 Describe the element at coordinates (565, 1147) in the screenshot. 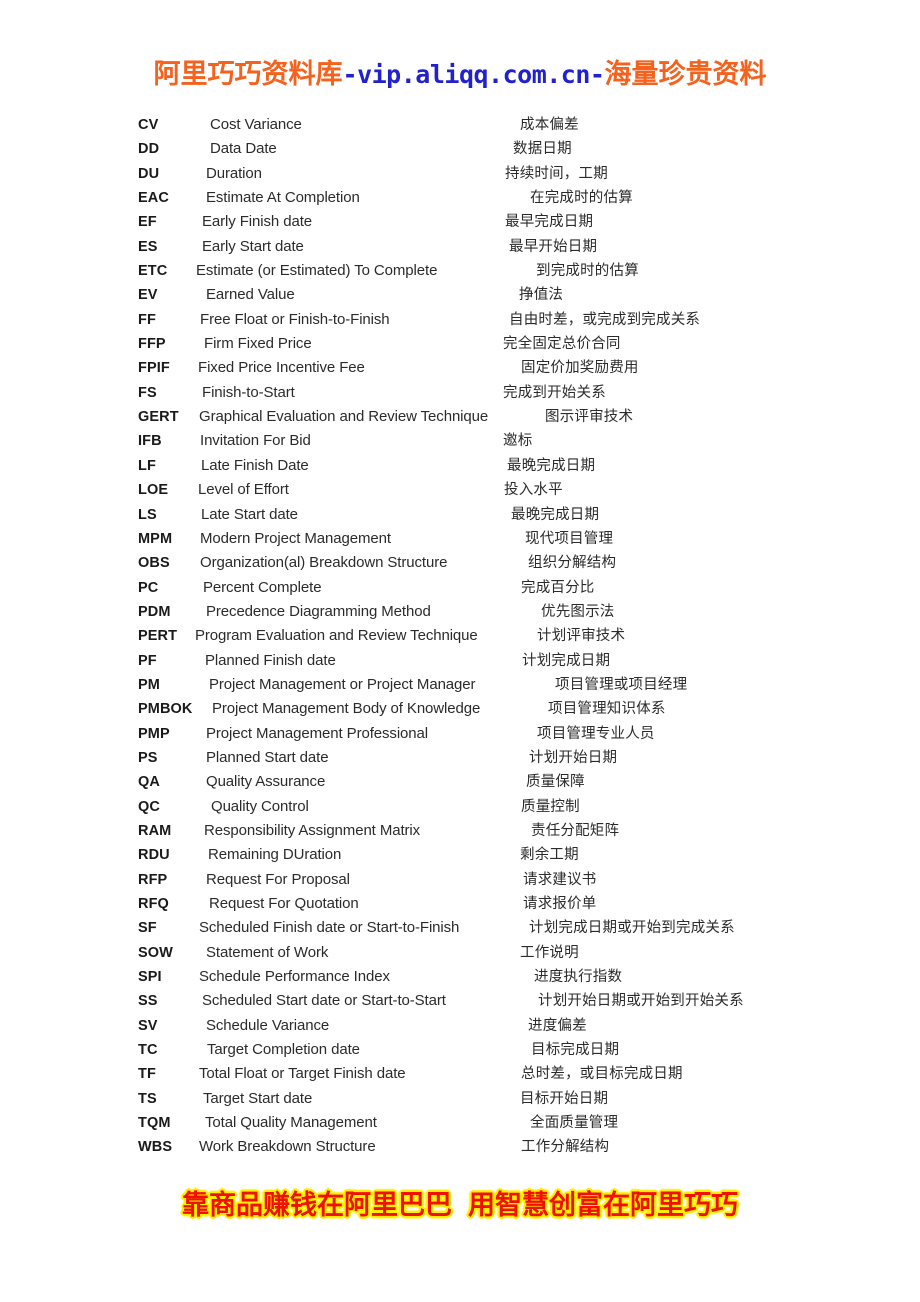

I see `chinese-translation-cell: 工作分解结构` at that location.